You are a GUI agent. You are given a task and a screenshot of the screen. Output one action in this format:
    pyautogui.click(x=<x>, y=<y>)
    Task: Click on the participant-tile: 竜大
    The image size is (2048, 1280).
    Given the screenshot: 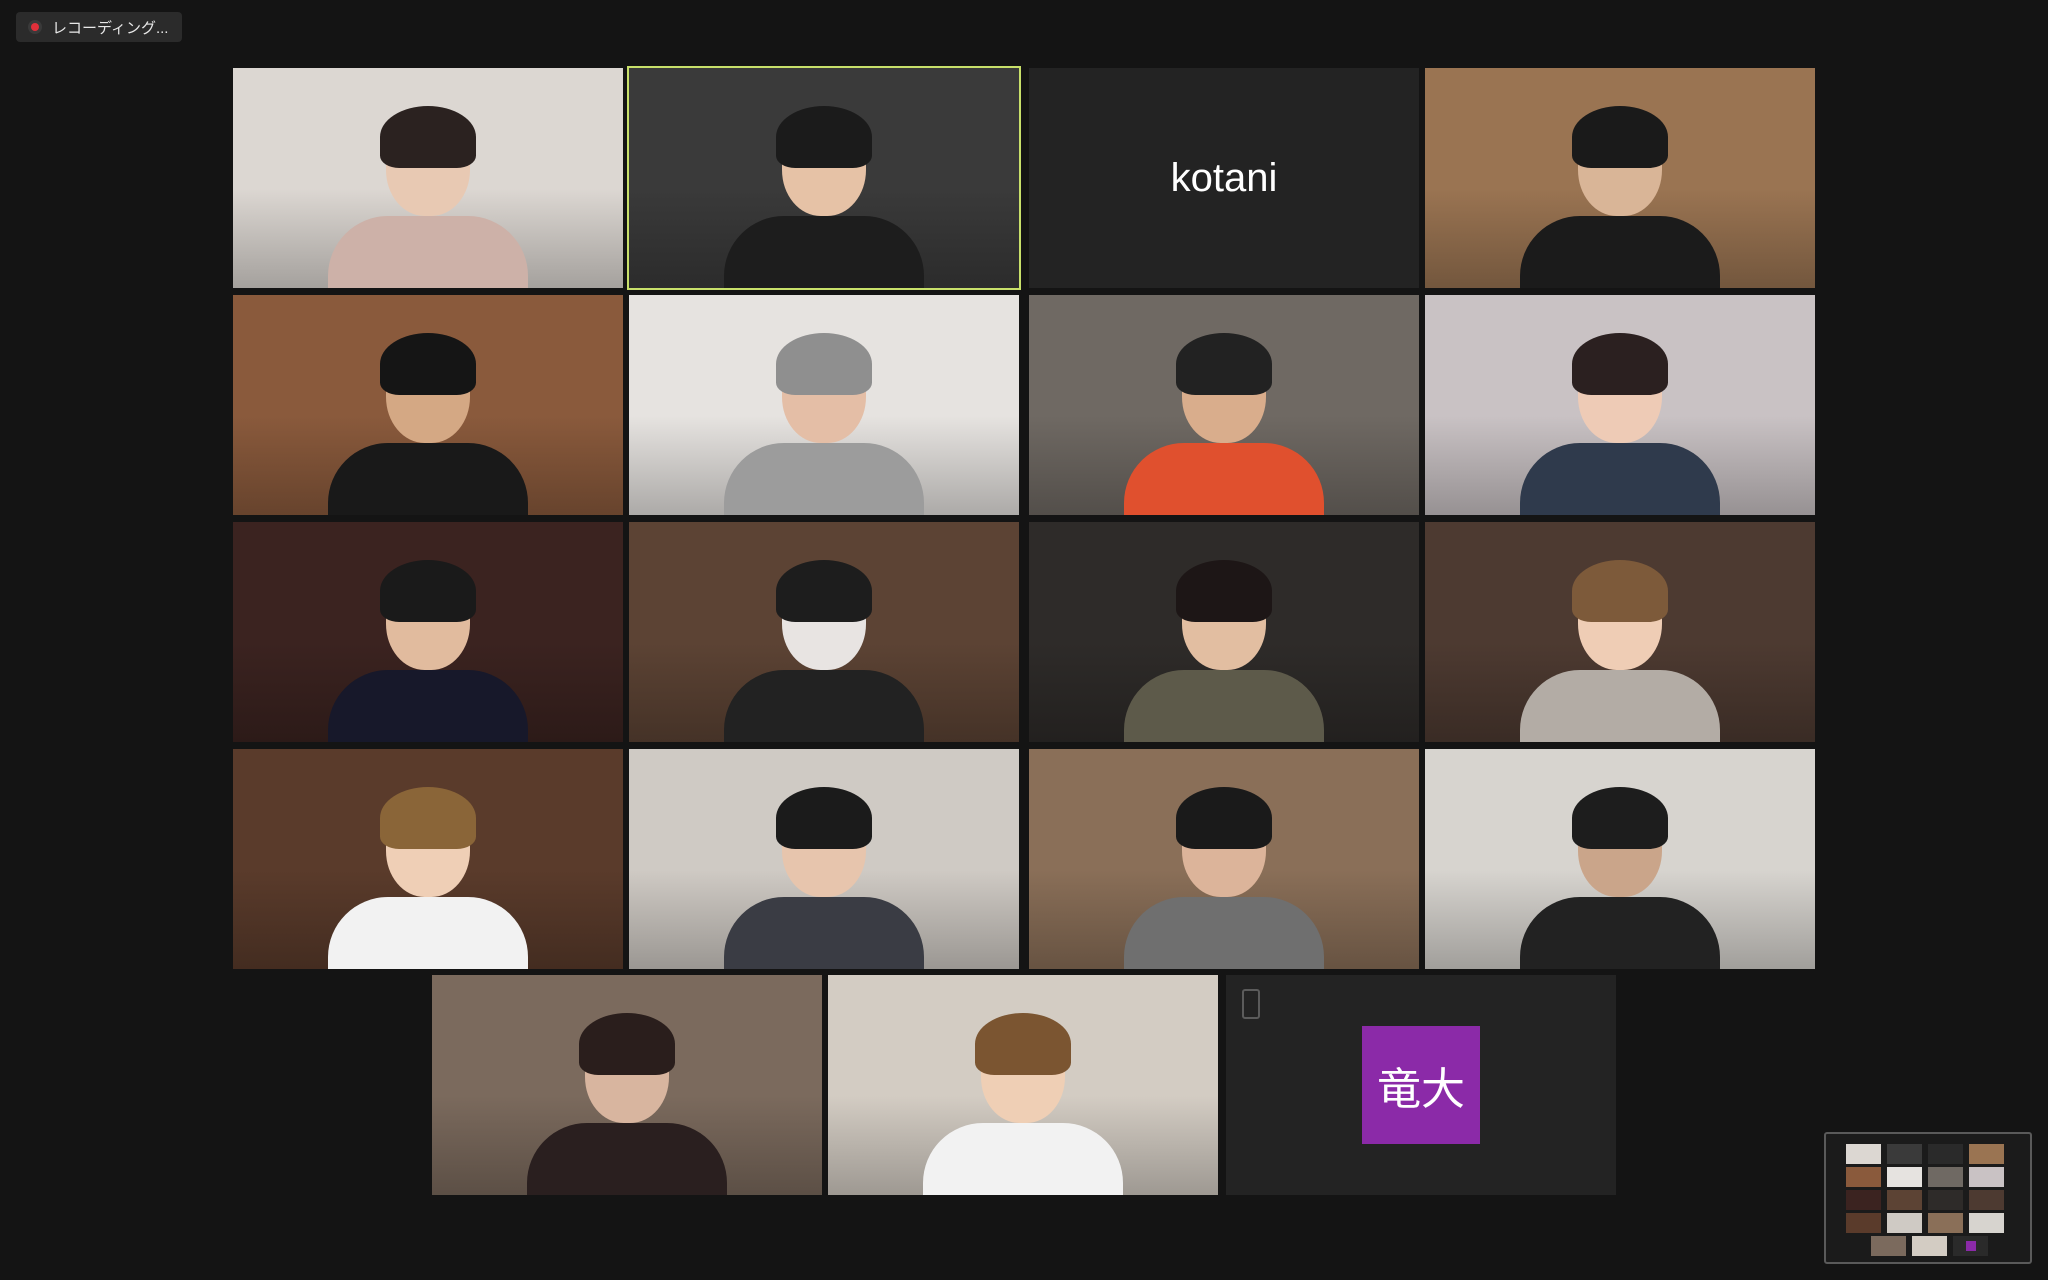 What is the action you would take?
    pyautogui.click(x=1421, y=1085)
    